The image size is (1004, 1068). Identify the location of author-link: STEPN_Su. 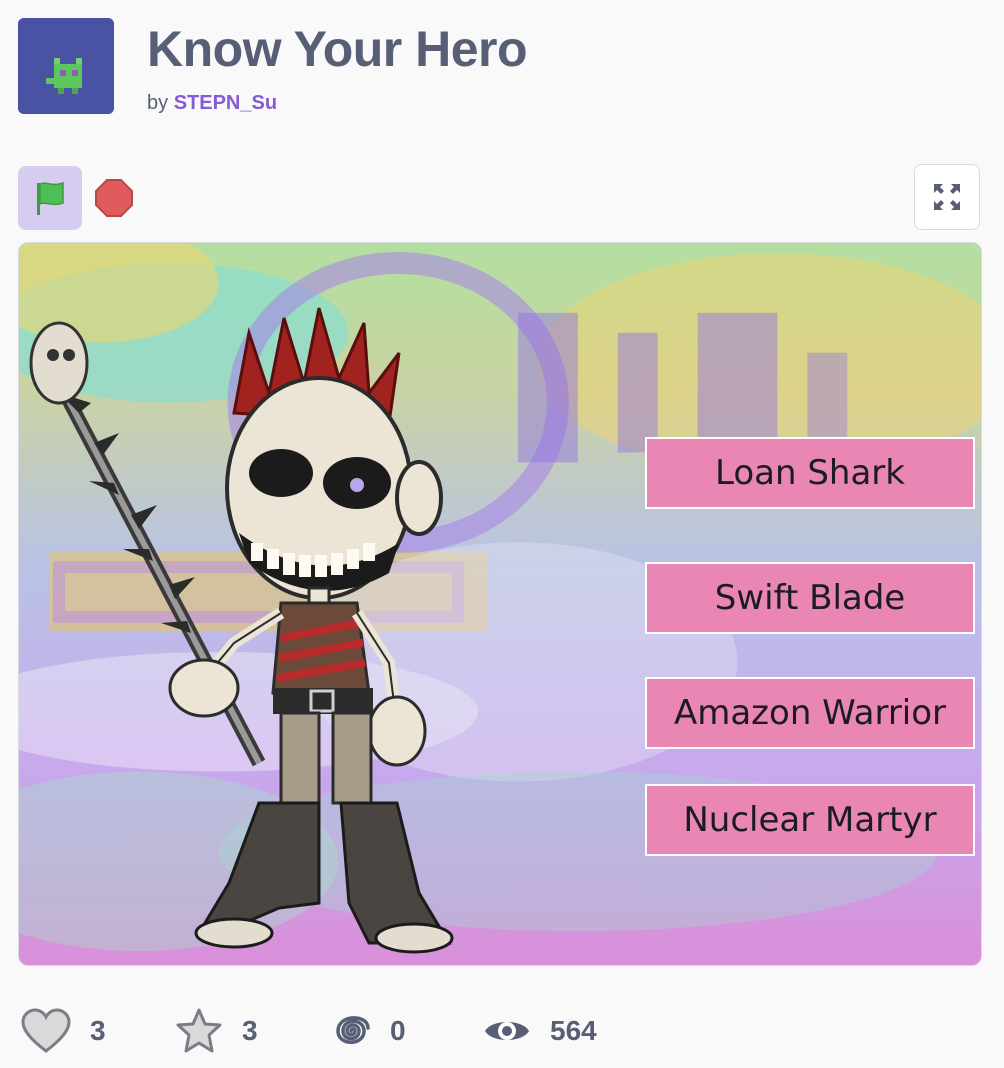
(225, 103).